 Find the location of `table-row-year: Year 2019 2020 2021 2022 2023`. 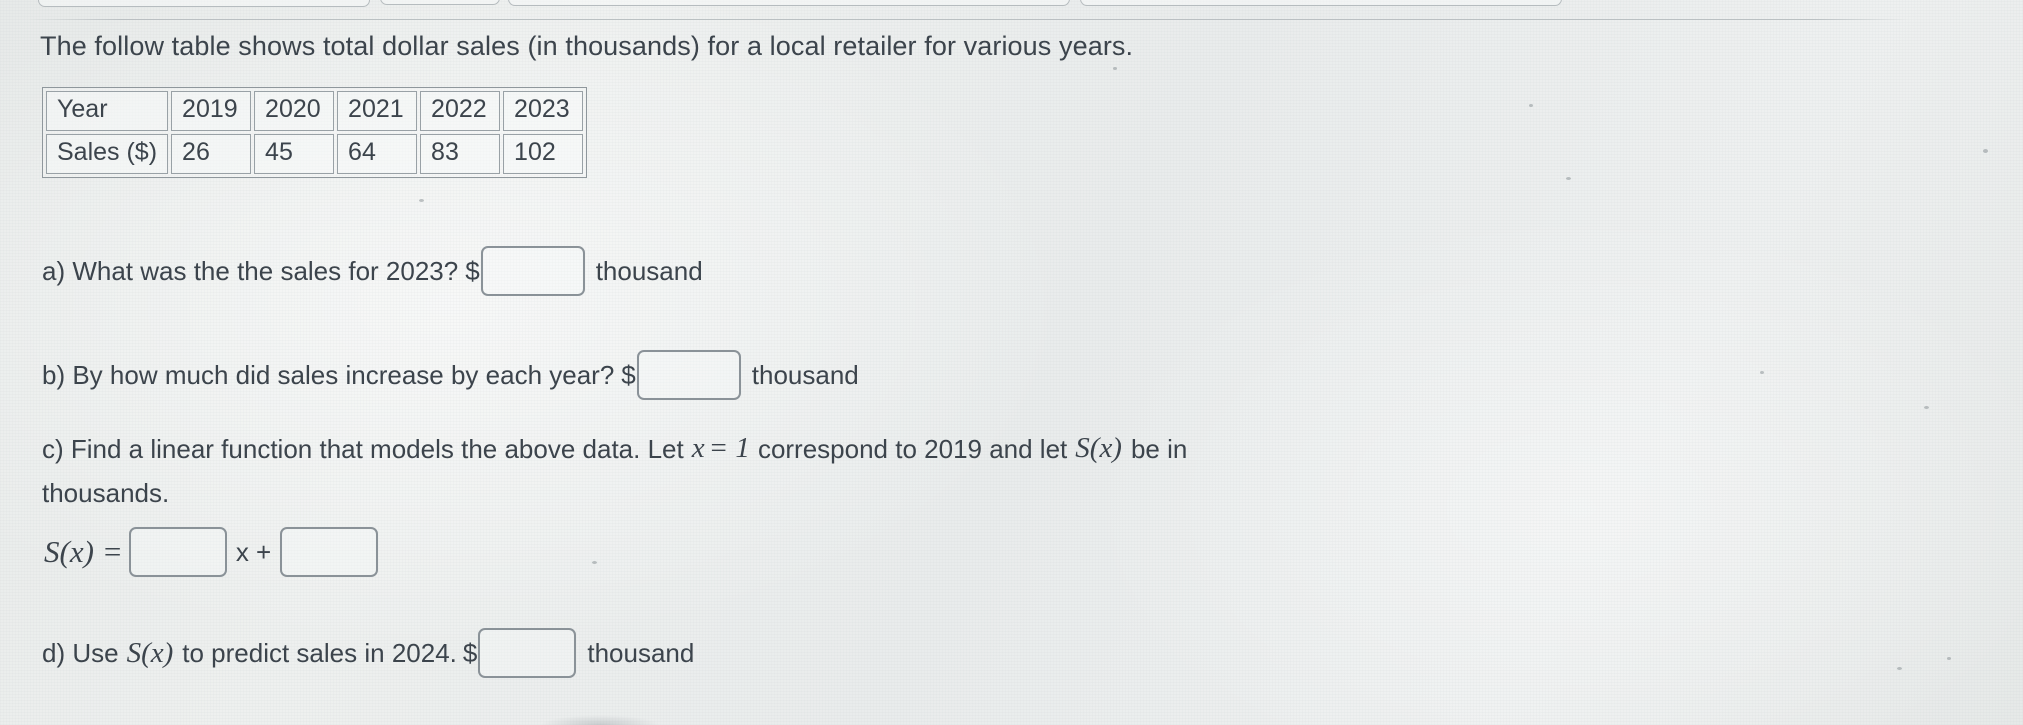

table-row-year: Year 2019 2020 2021 2022 2023 is located at coordinates (315, 111).